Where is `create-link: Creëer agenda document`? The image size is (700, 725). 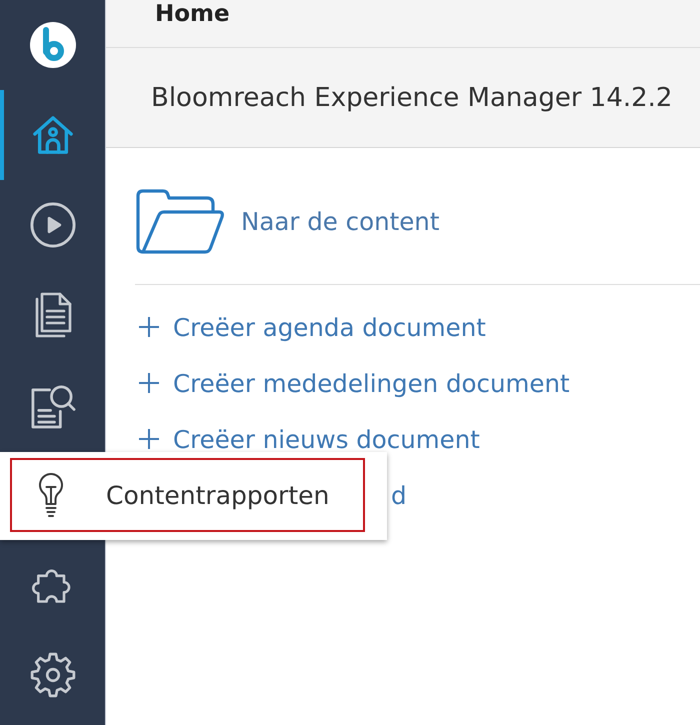 create-link: Creëer agenda document is located at coordinates (310, 327).